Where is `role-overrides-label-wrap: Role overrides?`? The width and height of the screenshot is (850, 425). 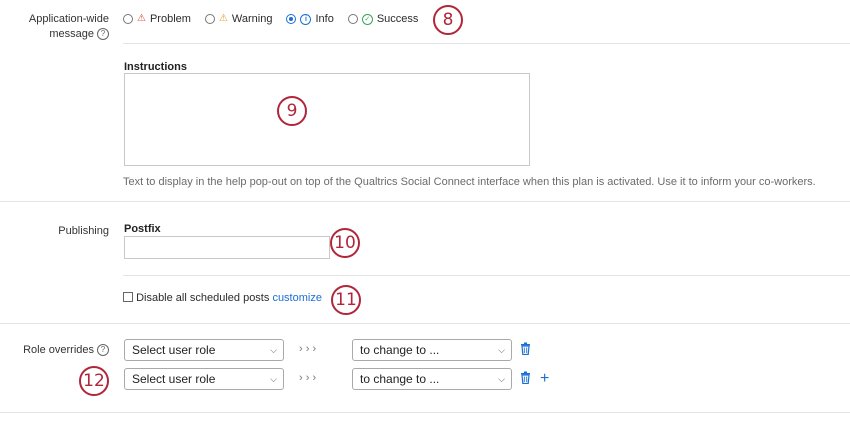
role-overrides-label-wrap: Role overrides? is located at coordinates (54, 350).